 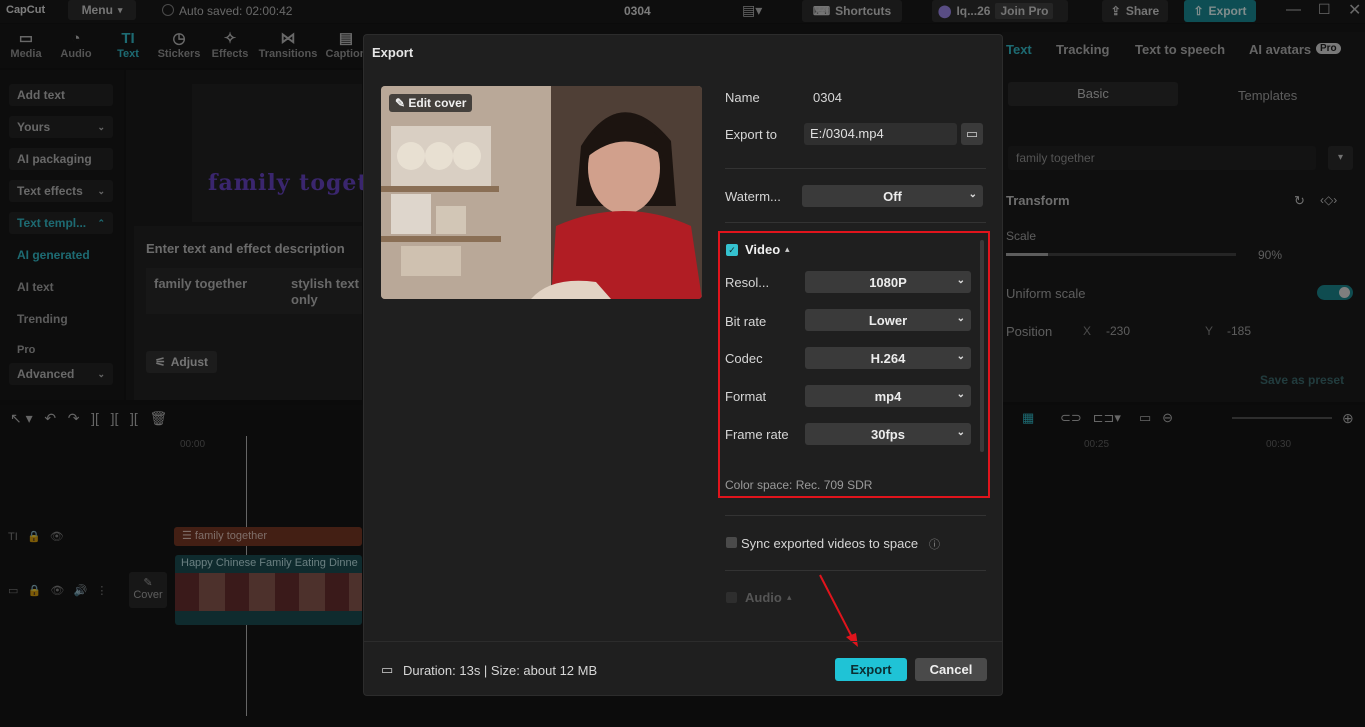 I want to click on format-select: mp4 ⌄, so click(x=888, y=396).